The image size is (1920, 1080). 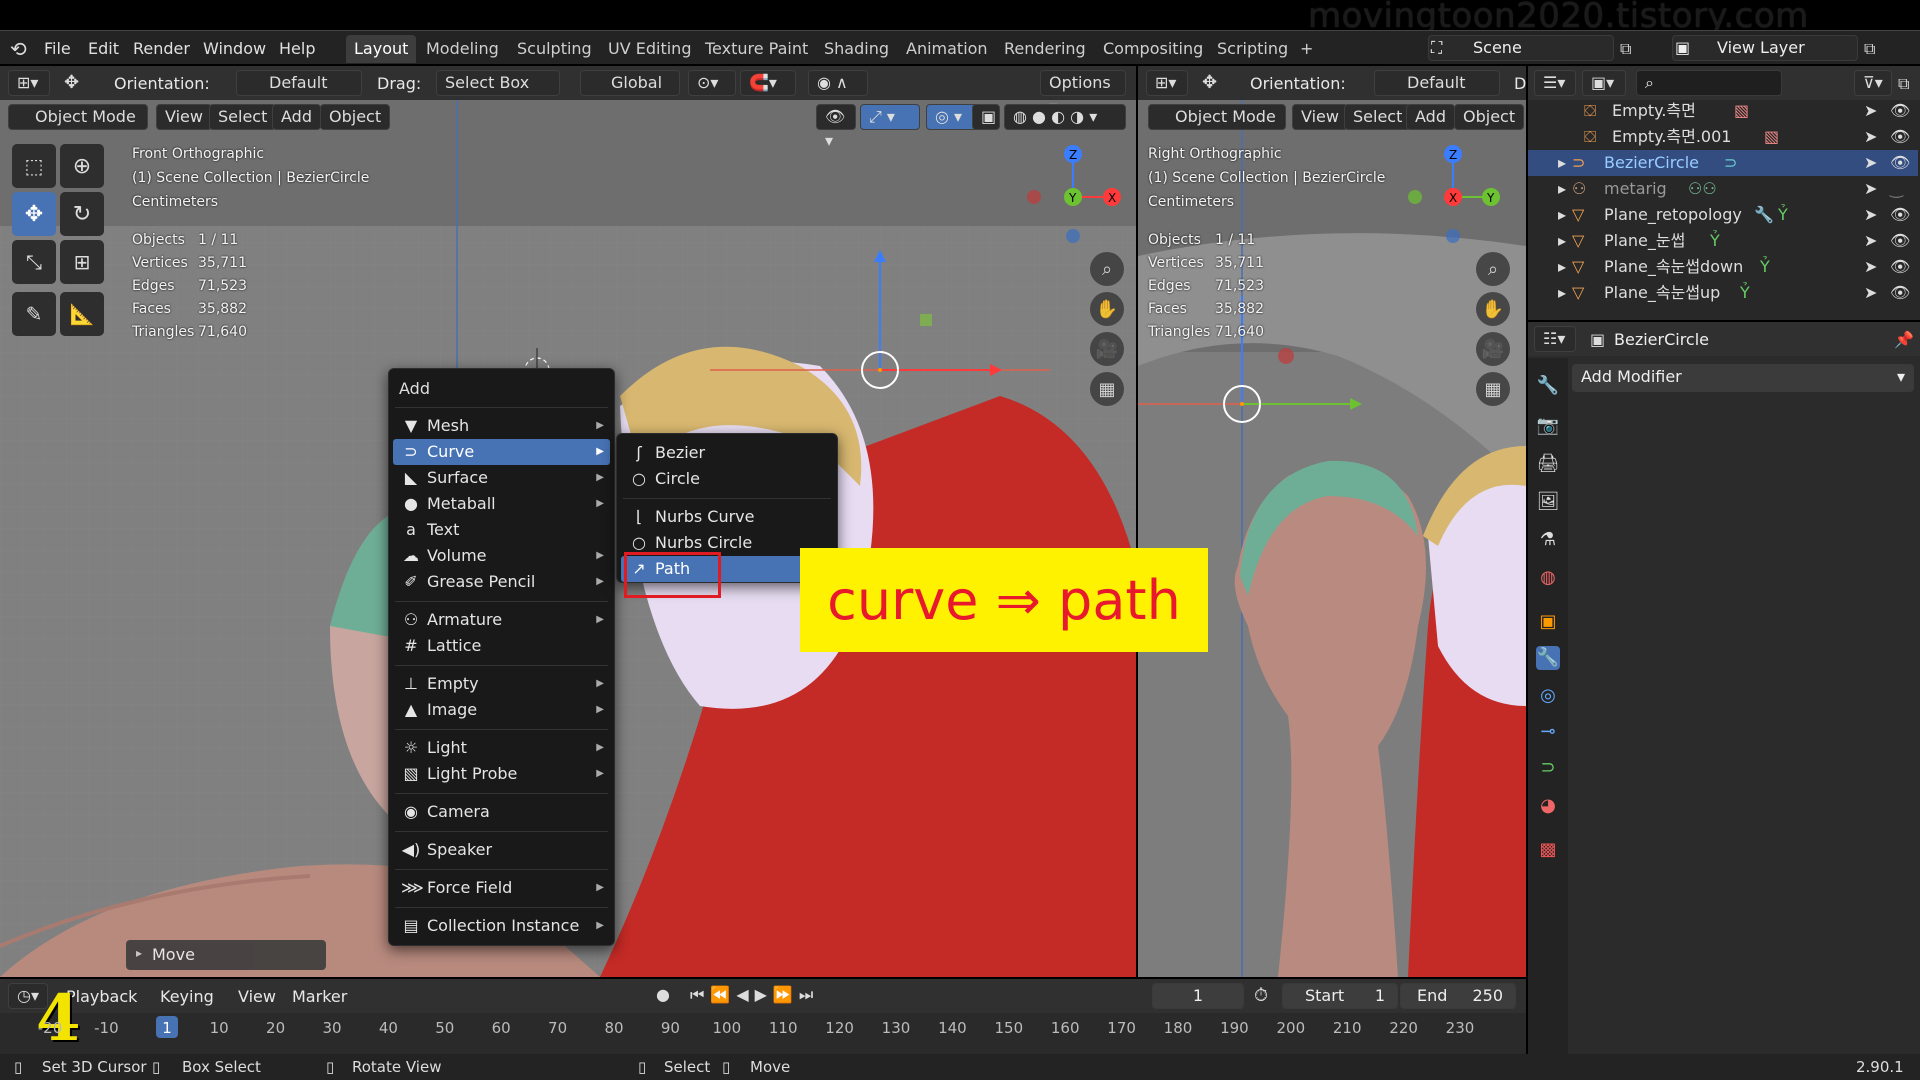 I want to click on output-tab-icon: 🖨, so click(x=1548, y=464).